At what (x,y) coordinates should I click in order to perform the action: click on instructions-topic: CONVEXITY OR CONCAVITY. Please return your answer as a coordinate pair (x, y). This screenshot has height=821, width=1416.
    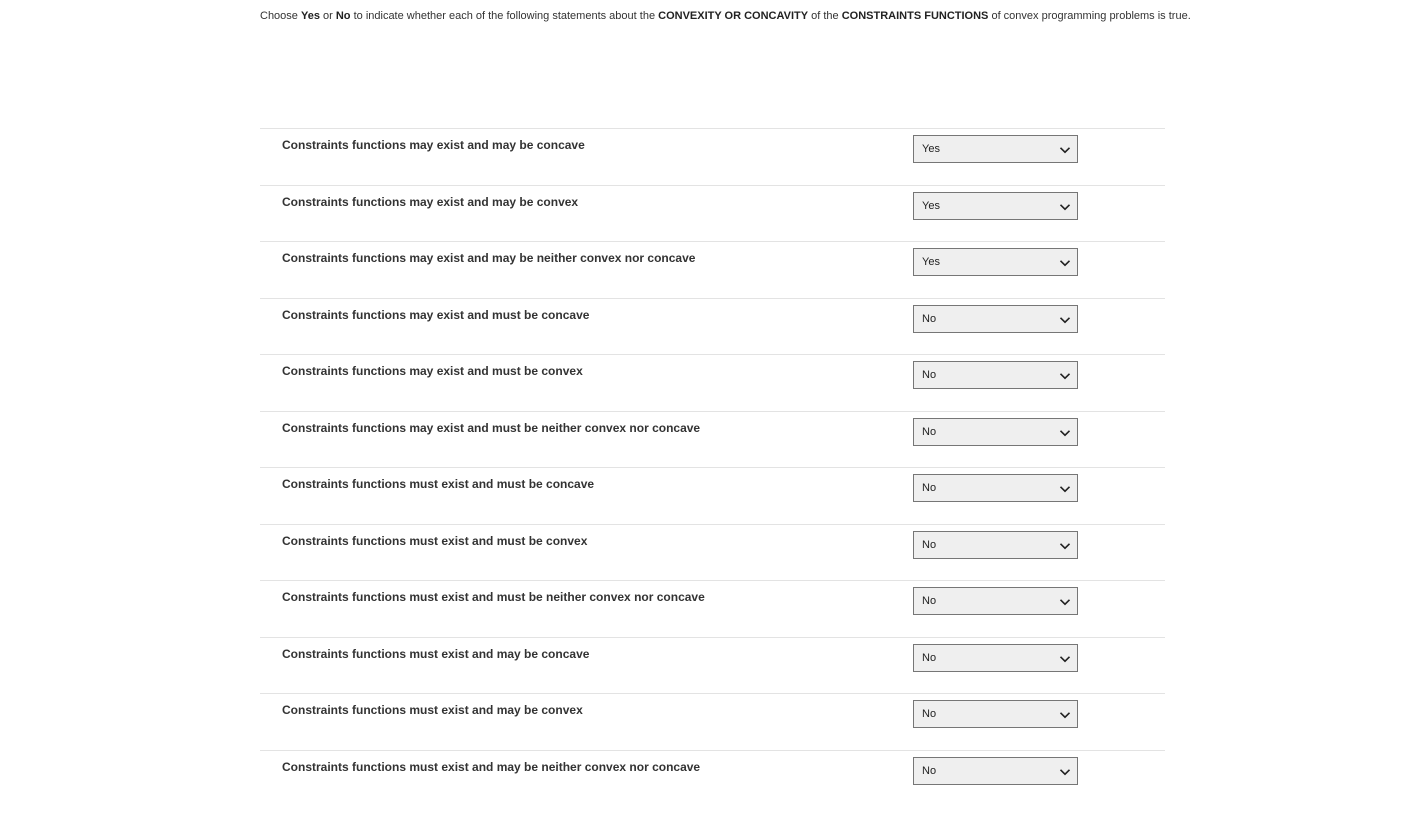
    Looking at the image, I should click on (733, 16).